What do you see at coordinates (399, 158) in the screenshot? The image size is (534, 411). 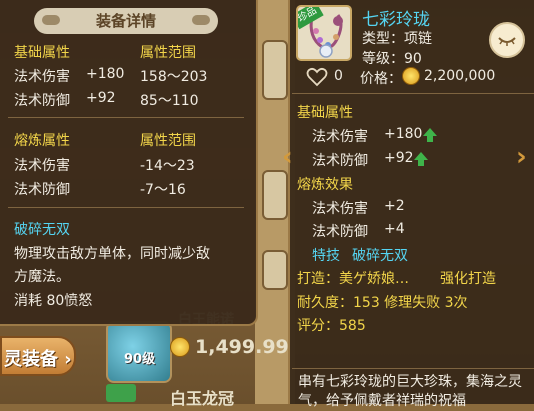 I see `right-base-attr-value: +92` at bounding box center [399, 158].